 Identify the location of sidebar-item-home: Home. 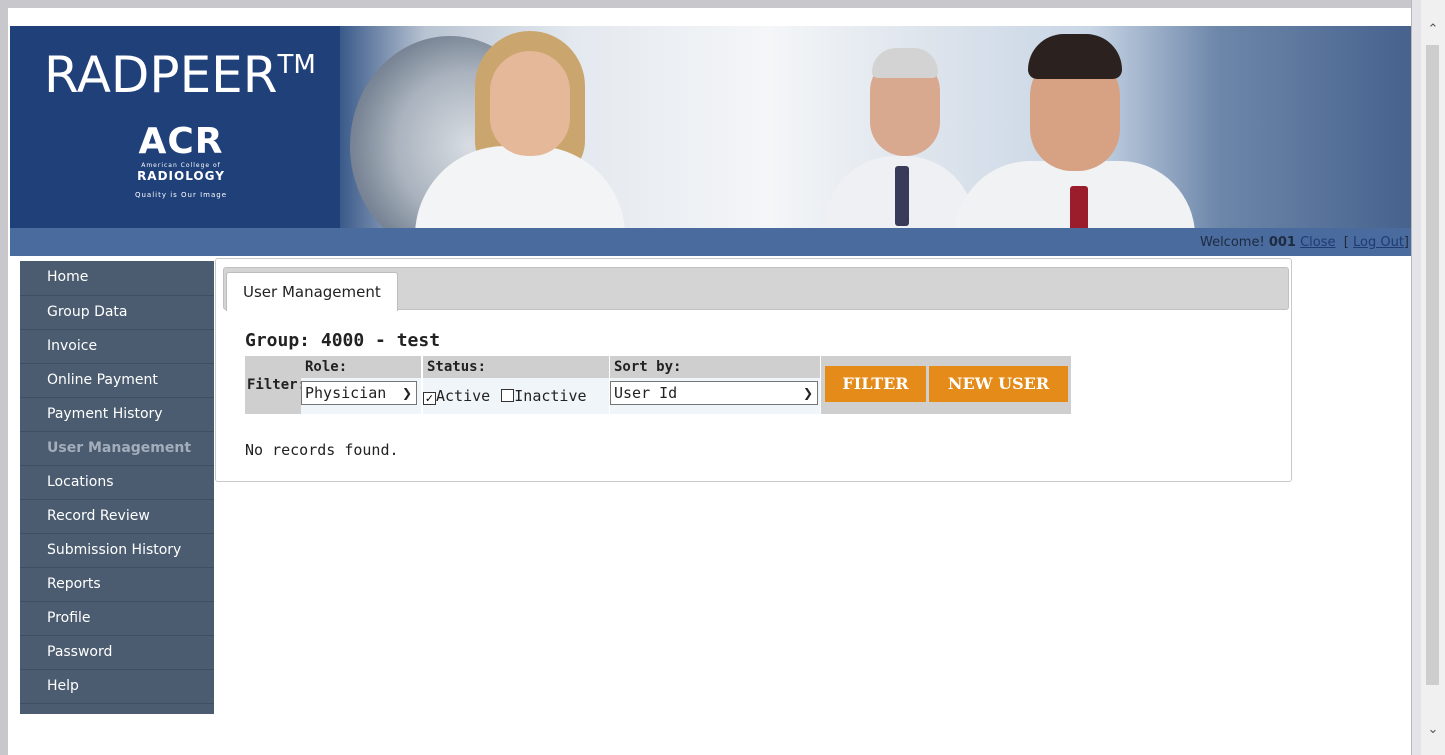
(117, 278).